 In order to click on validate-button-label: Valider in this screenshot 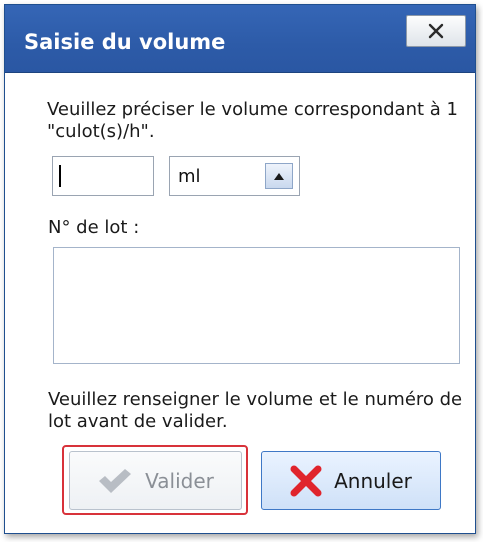, I will do `click(179, 480)`.